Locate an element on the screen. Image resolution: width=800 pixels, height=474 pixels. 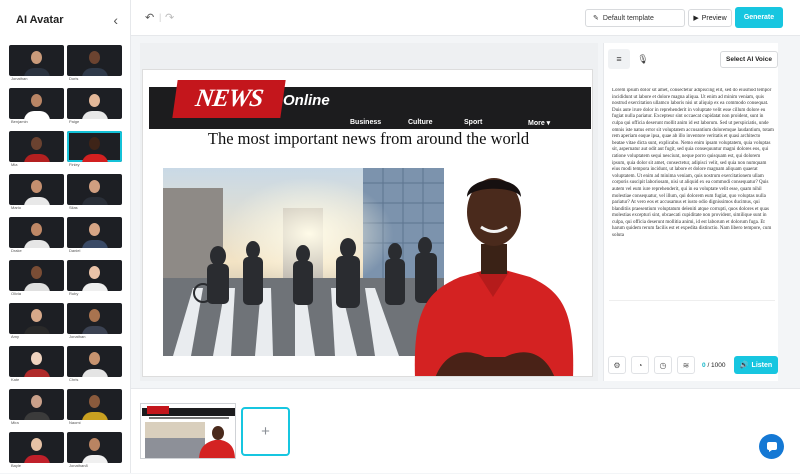
add-slide-button: + is located at coordinates (265, 431).